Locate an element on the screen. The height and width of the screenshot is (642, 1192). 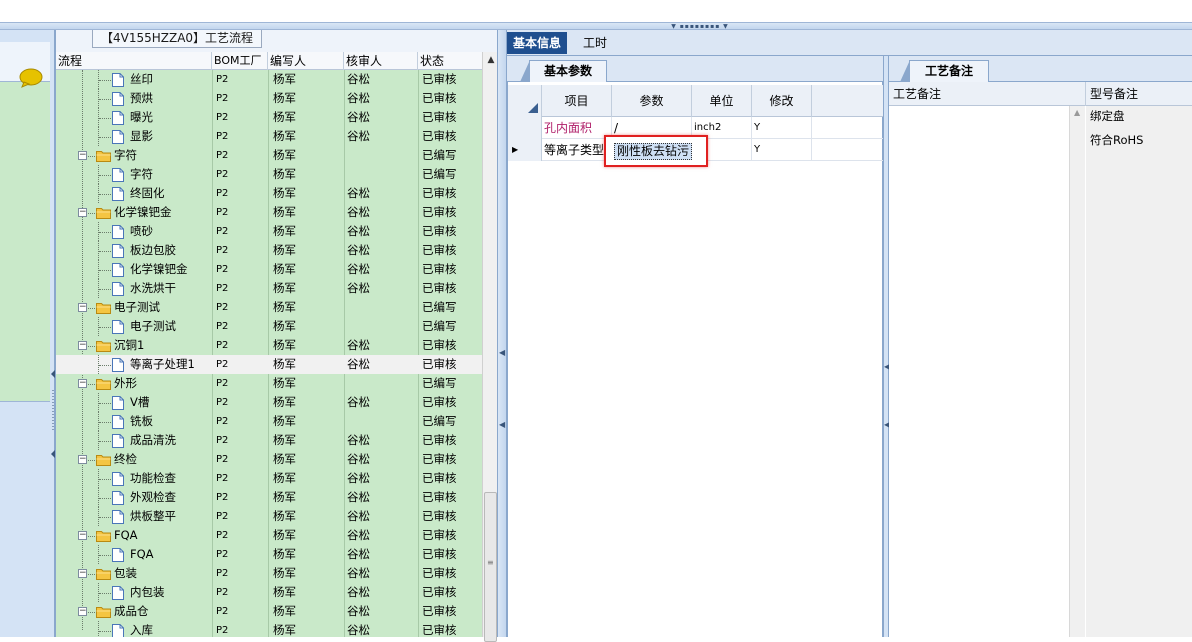
tree-row: − 电子测试 P2 杨军 已编写 is located at coordinates (269, 307).